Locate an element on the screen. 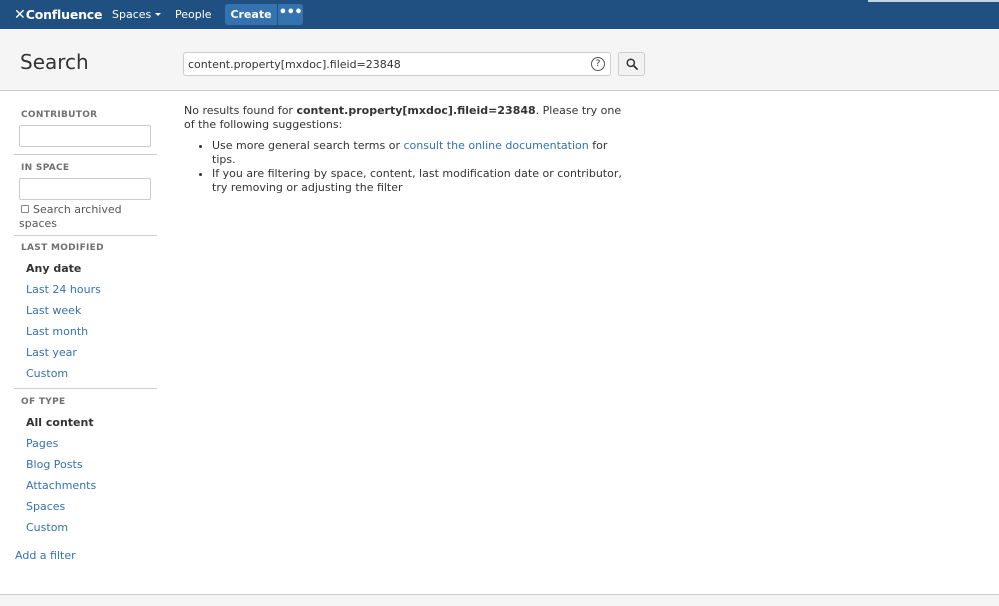 The height and width of the screenshot is (606, 999). nav-spaces-menu: Spaces is located at coordinates (137, 14).